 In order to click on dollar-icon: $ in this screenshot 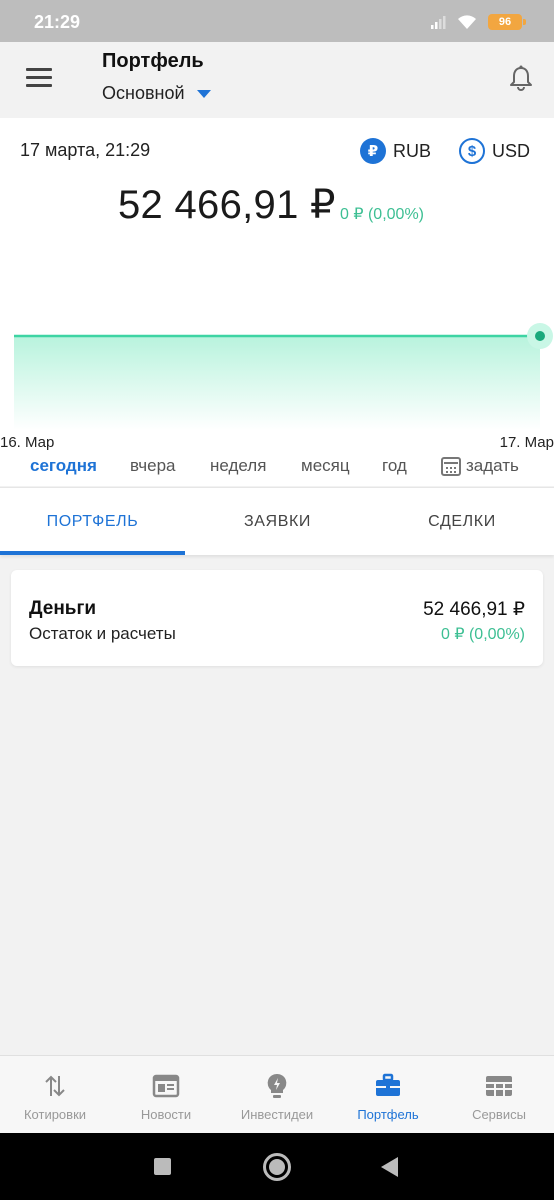, I will do `click(472, 151)`.